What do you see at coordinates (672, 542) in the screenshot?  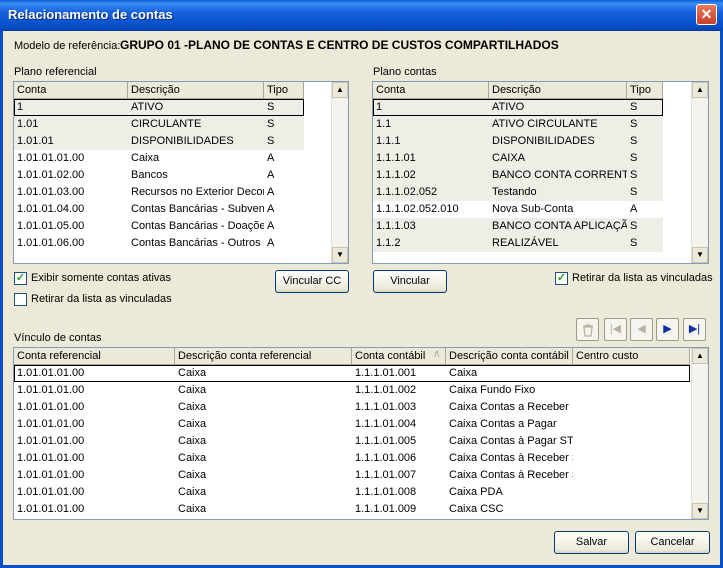 I see `cancelar-button: Cancelar` at bounding box center [672, 542].